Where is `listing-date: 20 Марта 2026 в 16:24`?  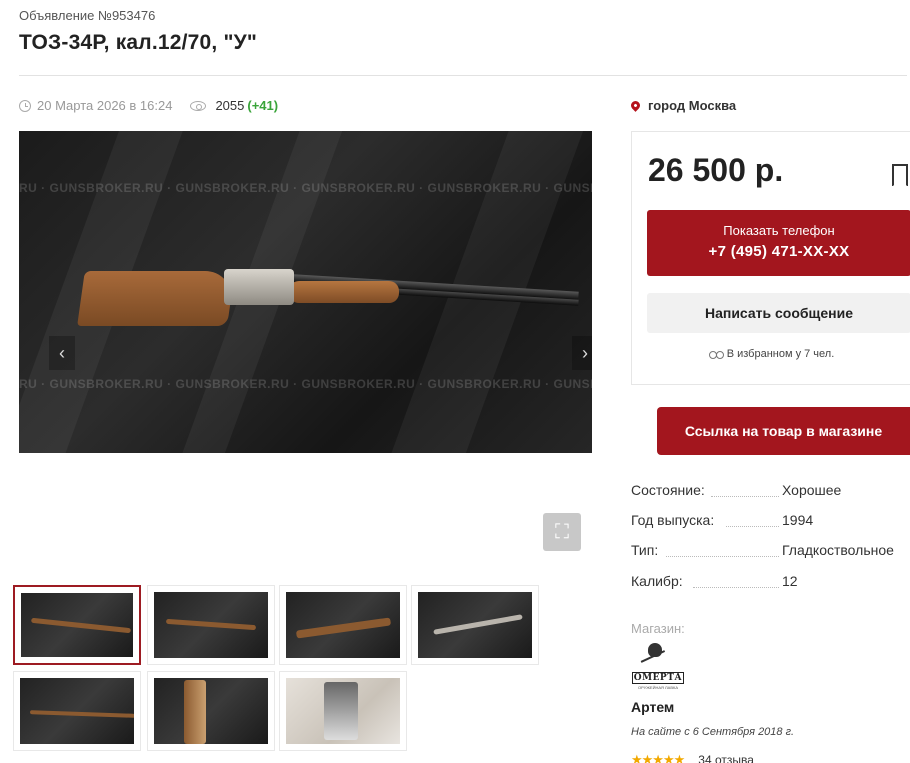 listing-date: 20 Марта 2026 в 16:24 is located at coordinates (105, 105).